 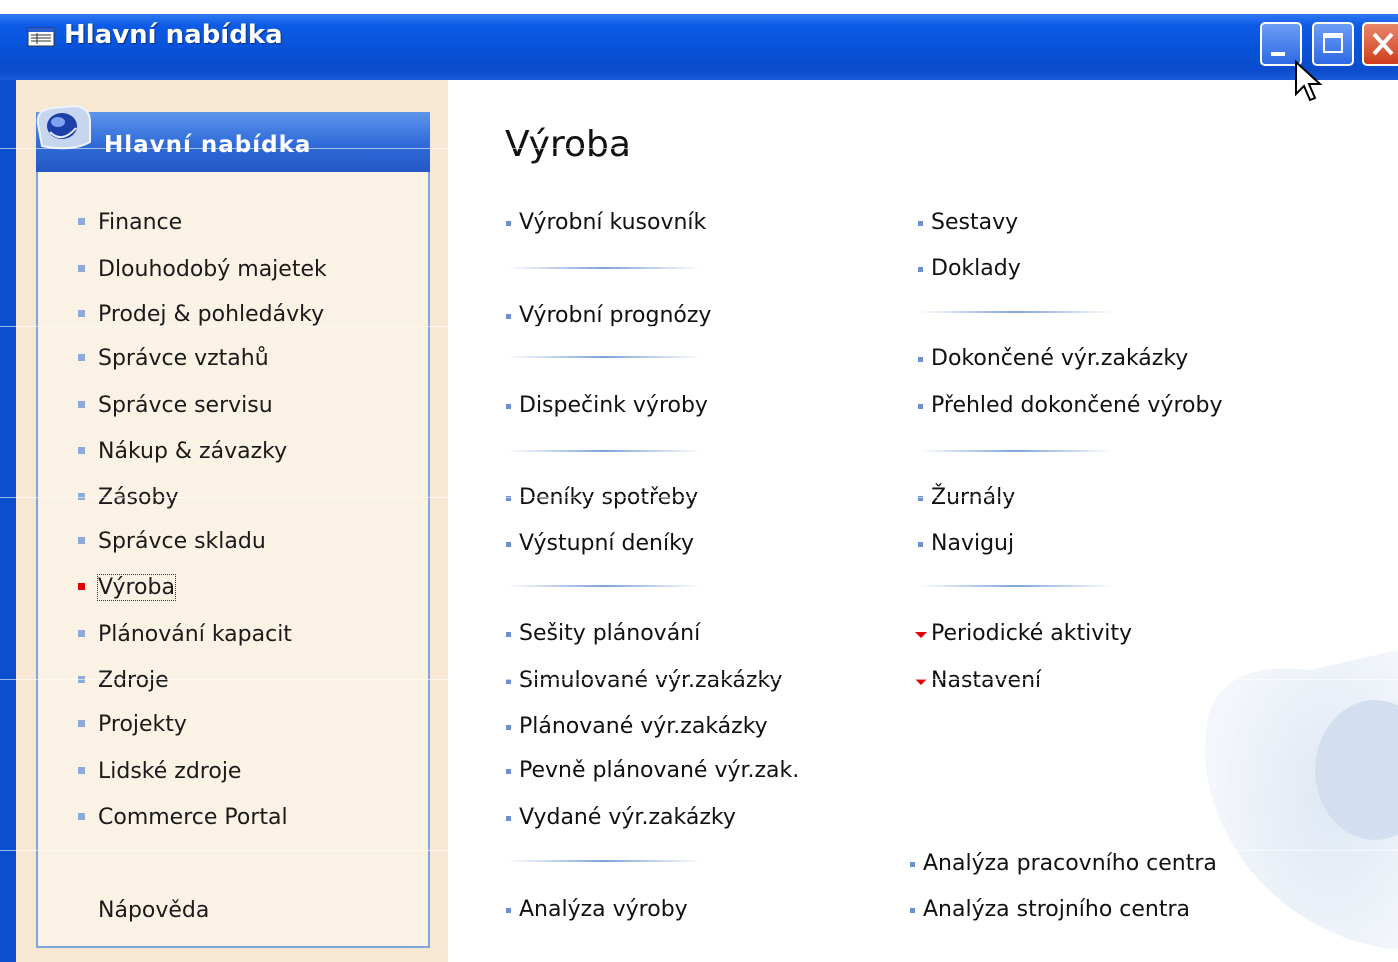 I want to click on nav-item-finance: Finance, so click(x=140, y=223).